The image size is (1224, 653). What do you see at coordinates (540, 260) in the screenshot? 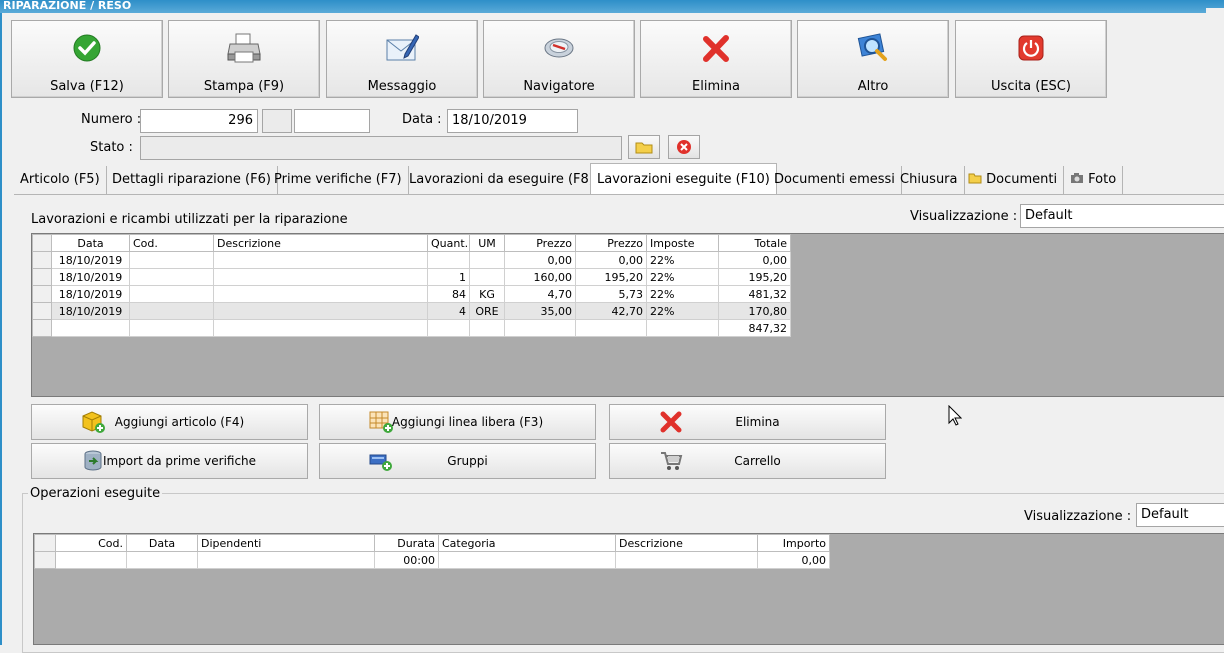
I see `cell-prezzo: 0,00` at bounding box center [540, 260].